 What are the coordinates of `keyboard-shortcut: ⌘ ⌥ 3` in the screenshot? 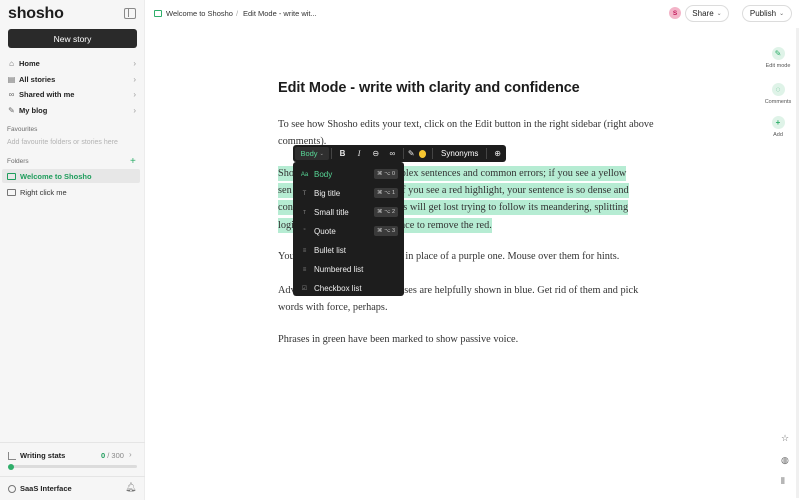 It's located at (386, 231).